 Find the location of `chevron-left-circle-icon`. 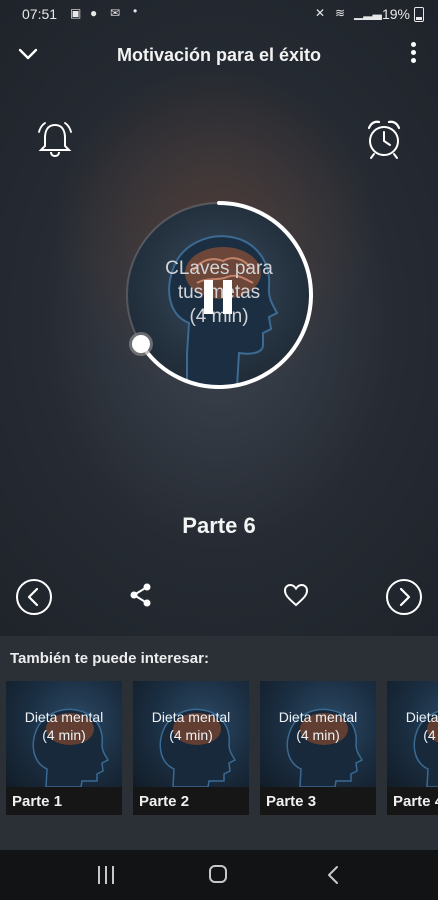

chevron-left-circle-icon is located at coordinates (34, 597).